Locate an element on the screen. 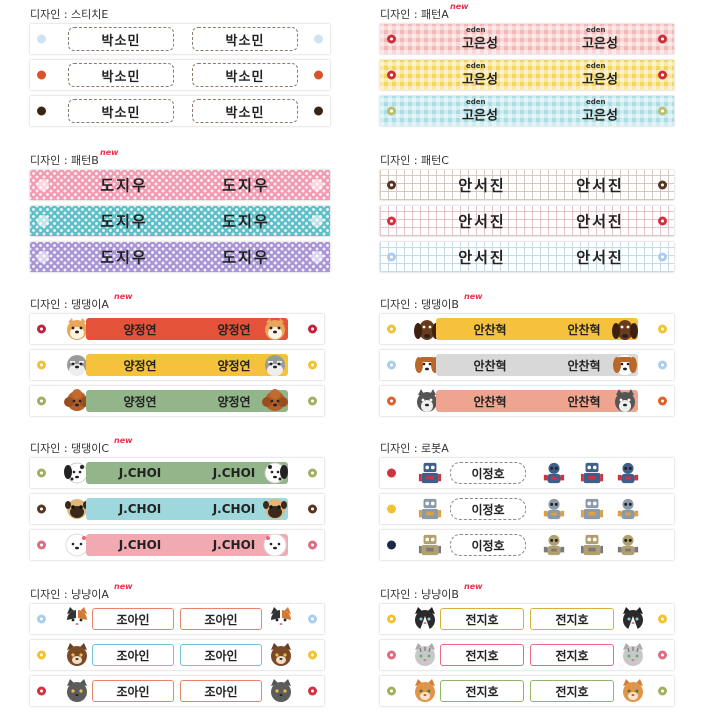  section-stitch-e: 디자인 : 스티치E 박소민 박소민 박소민 박소민 박소민 박소민 is located at coordinates (180, 69).